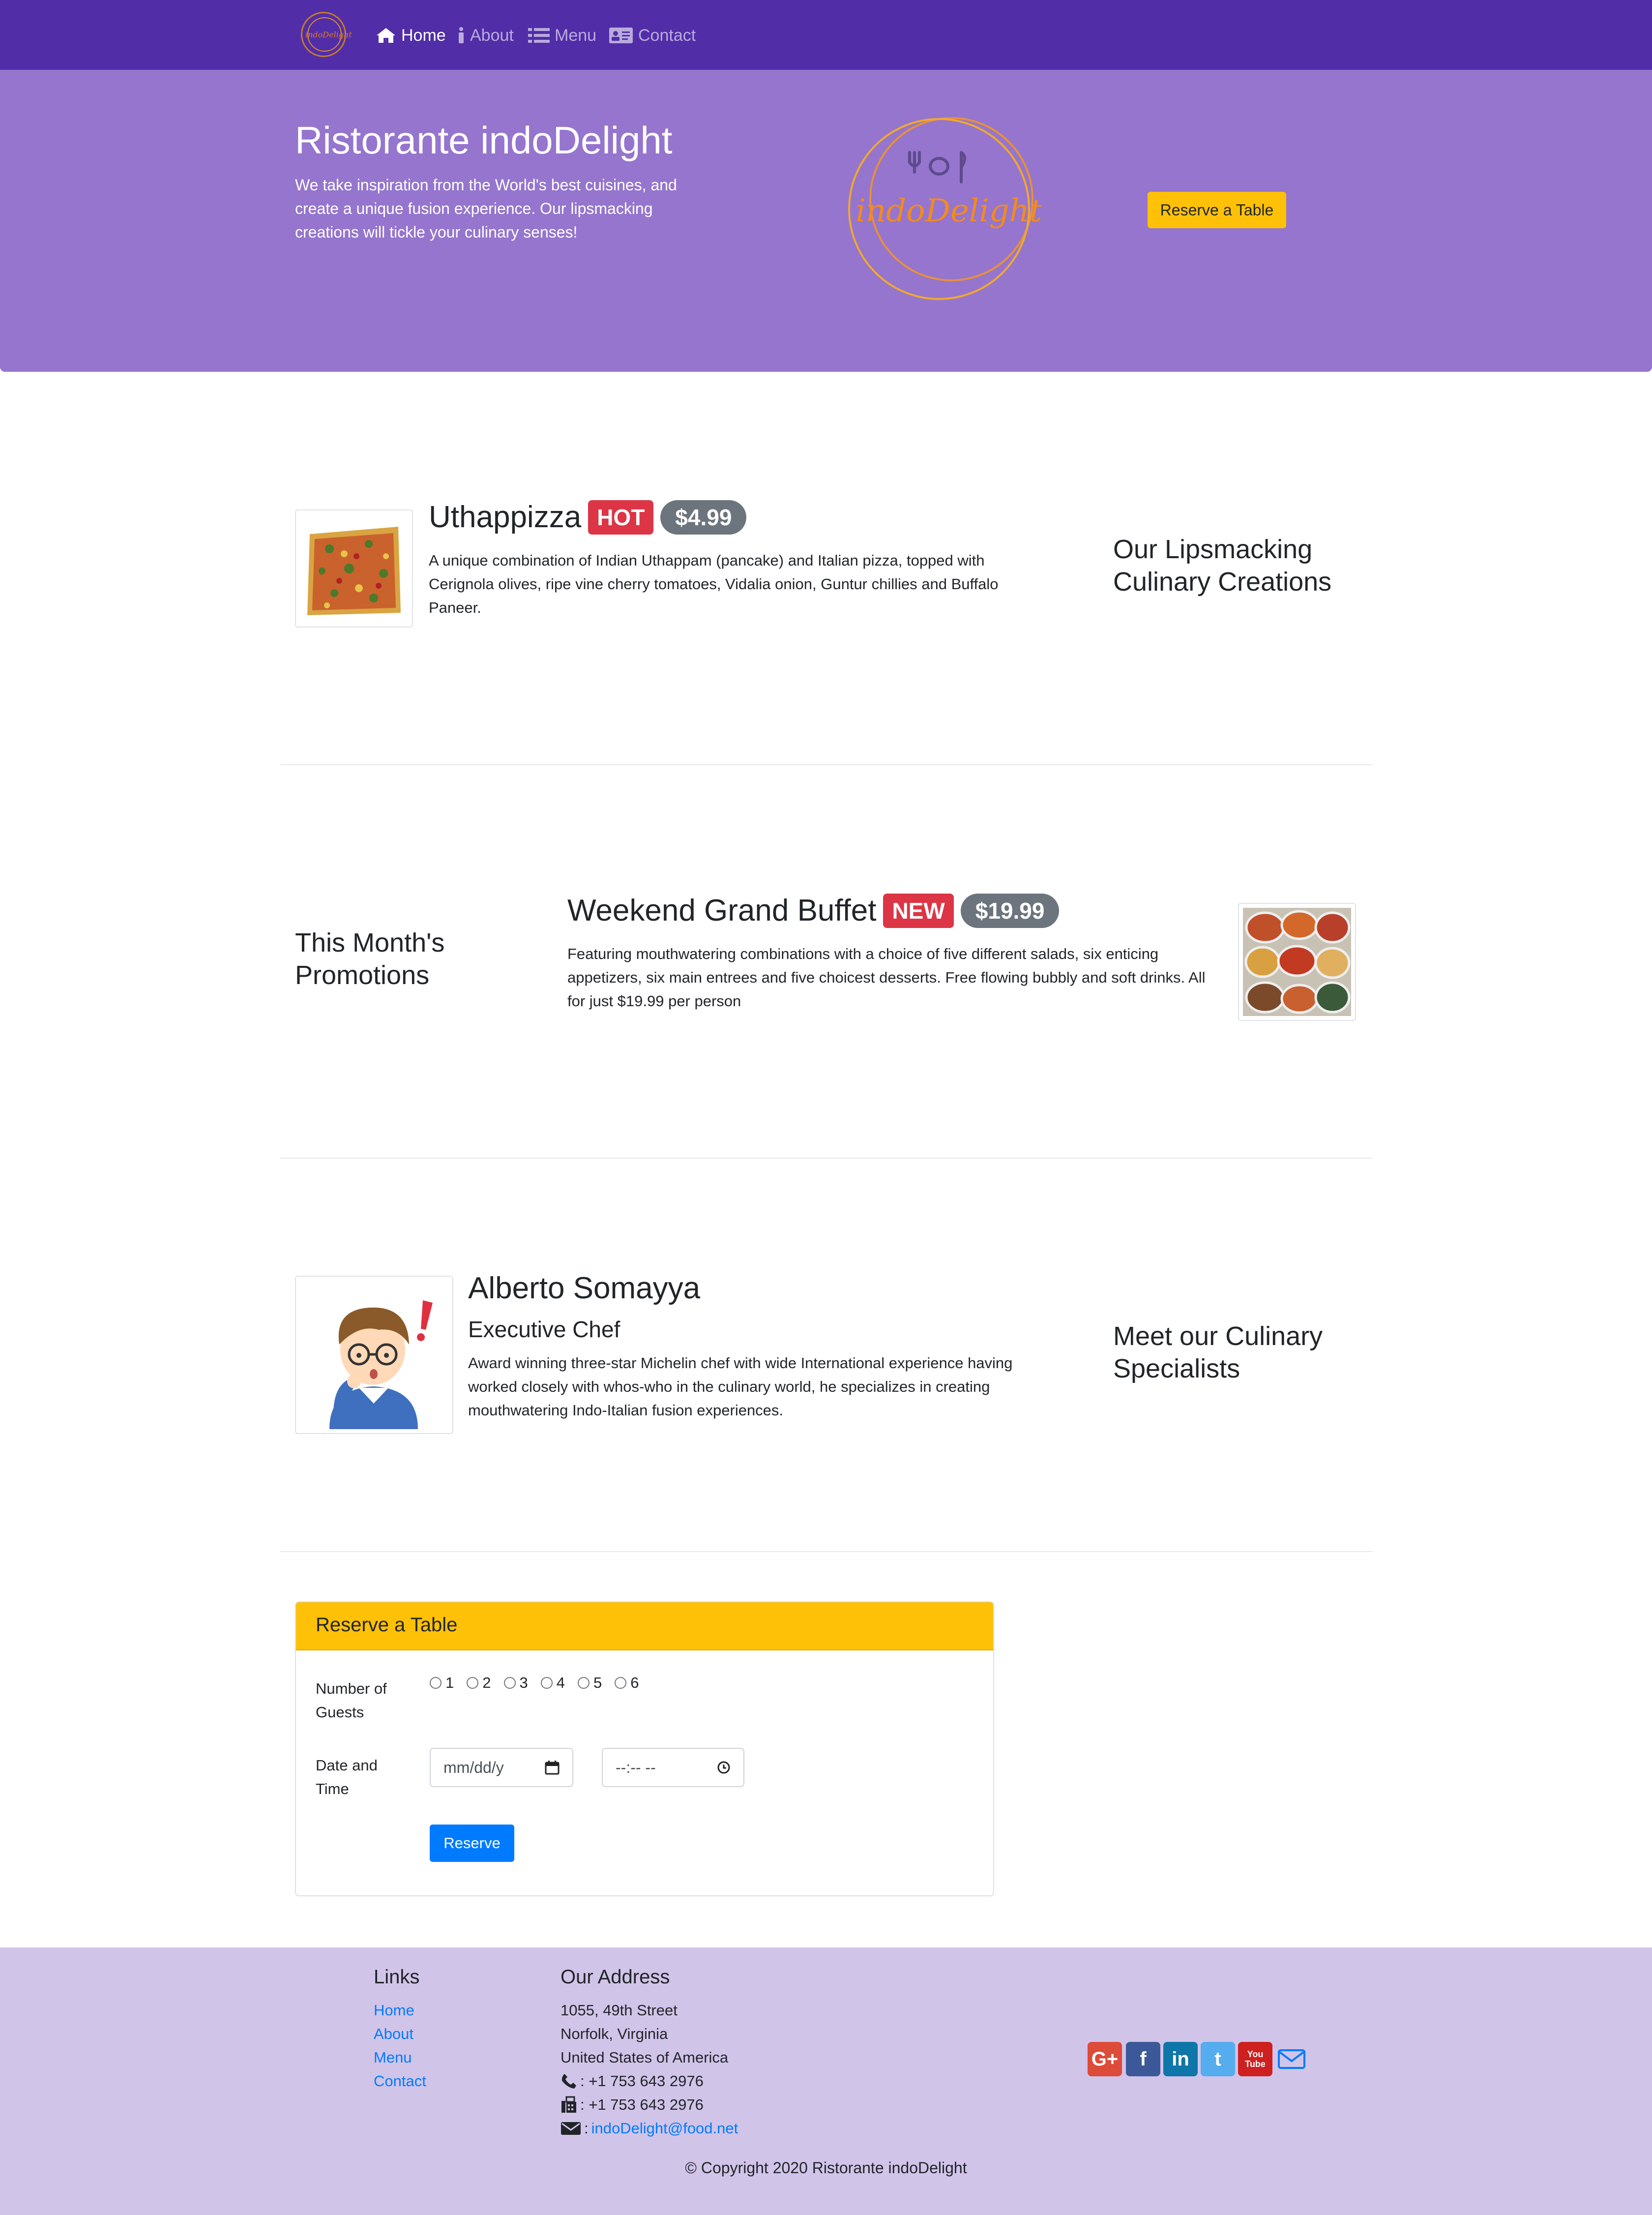 This screenshot has height=2215, width=1652. What do you see at coordinates (1143, 2059) in the screenshot?
I see `facebook-icon: f` at bounding box center [1143, 2059].